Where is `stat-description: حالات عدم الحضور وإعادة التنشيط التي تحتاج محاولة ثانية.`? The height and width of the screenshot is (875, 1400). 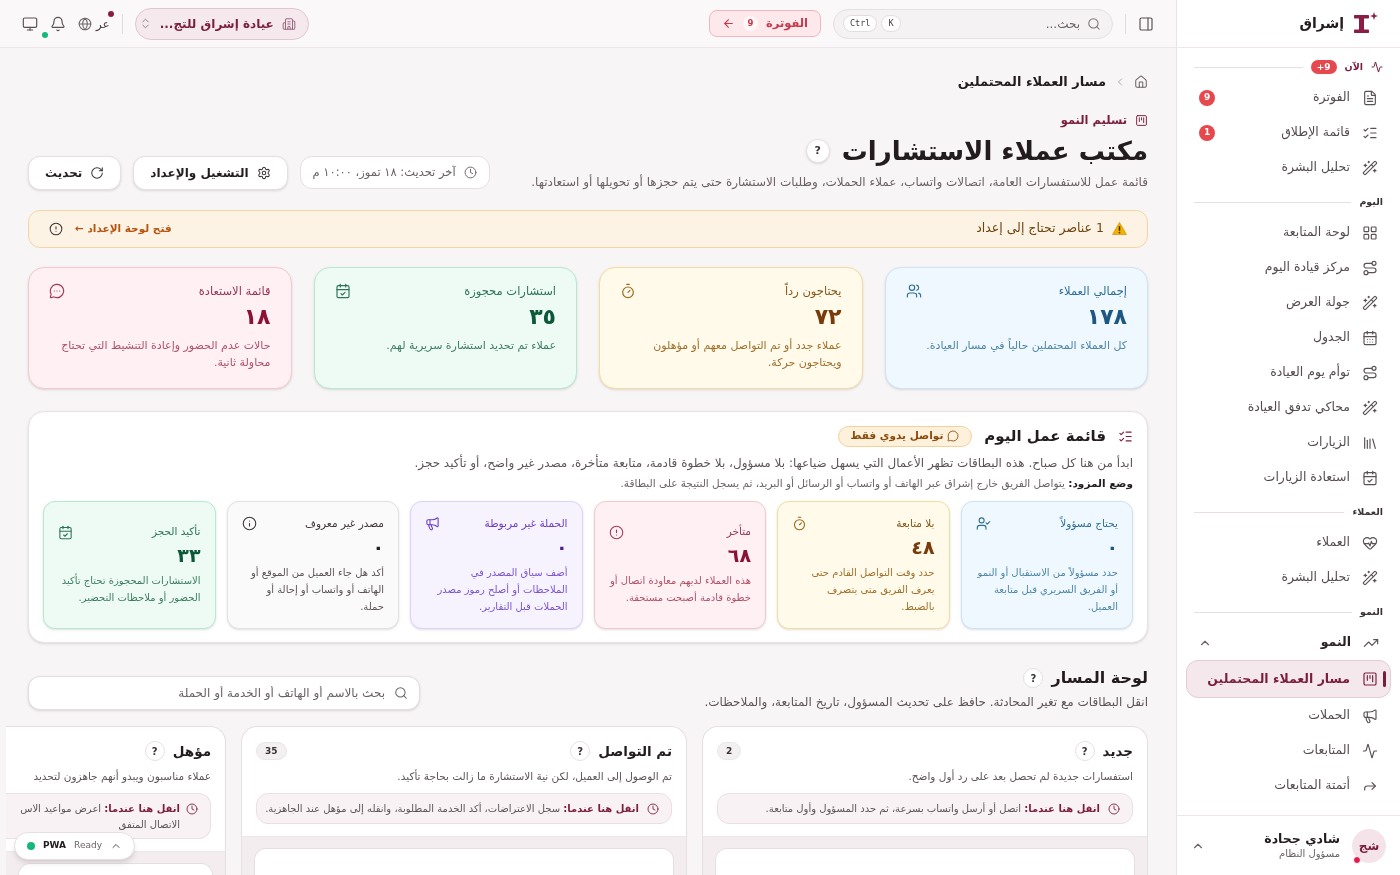 stat-description: حالات عدم الحضور وإعادة التنشيط التي تحتاج محاولة ثانية. is located at coordinates (165, 354).